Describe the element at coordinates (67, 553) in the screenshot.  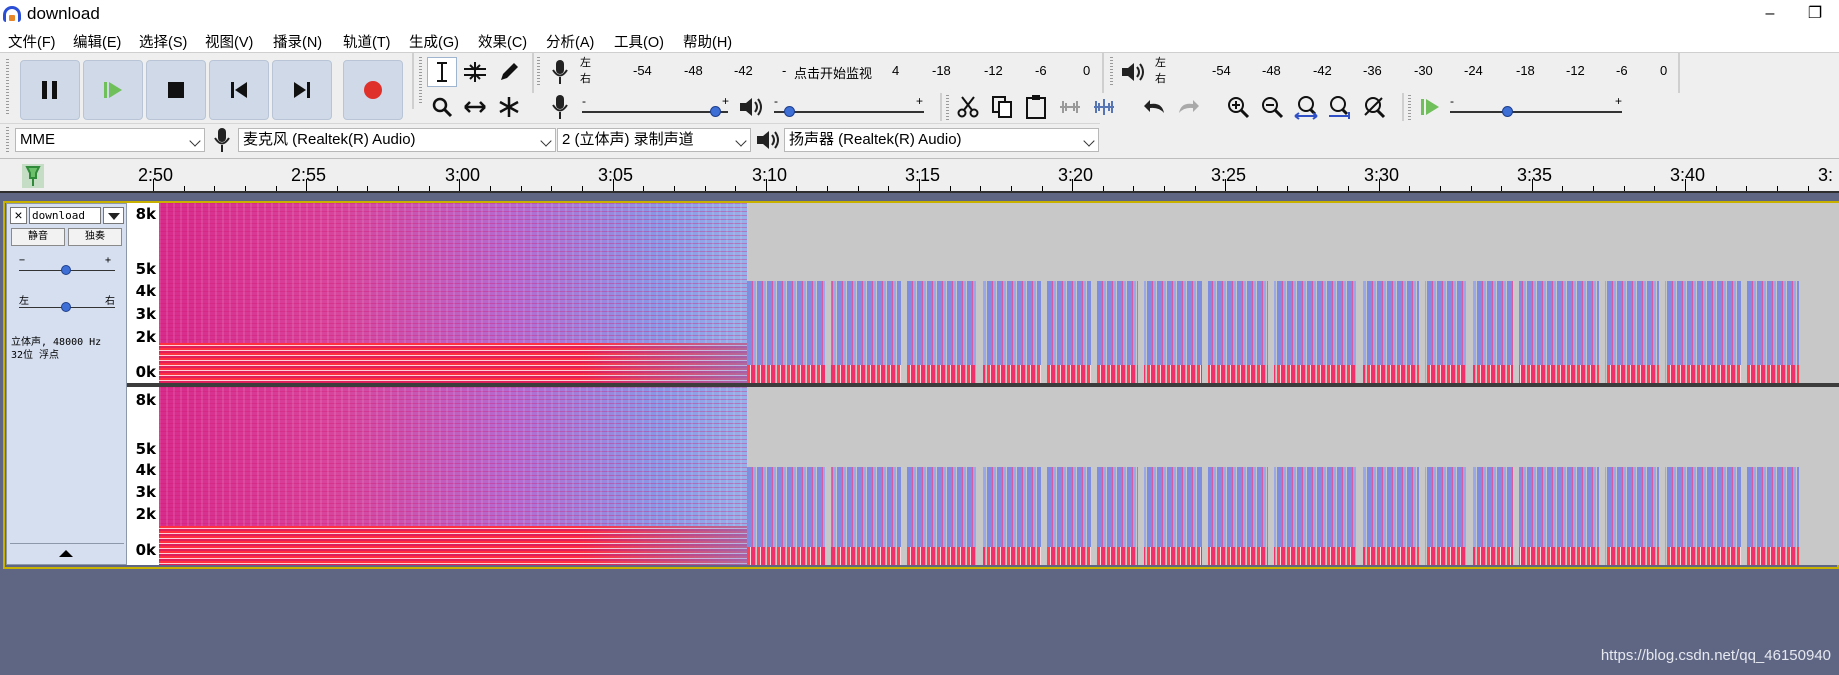
I see `collapse-track-button` at that location.